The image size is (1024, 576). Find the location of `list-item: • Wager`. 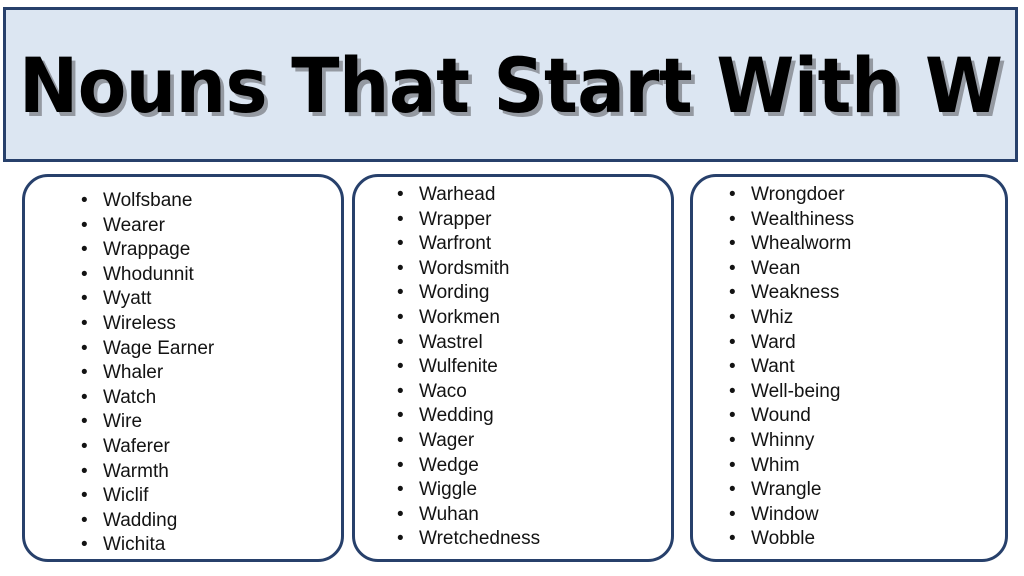

list-item: • Wager is located at coordinates (513, 441).